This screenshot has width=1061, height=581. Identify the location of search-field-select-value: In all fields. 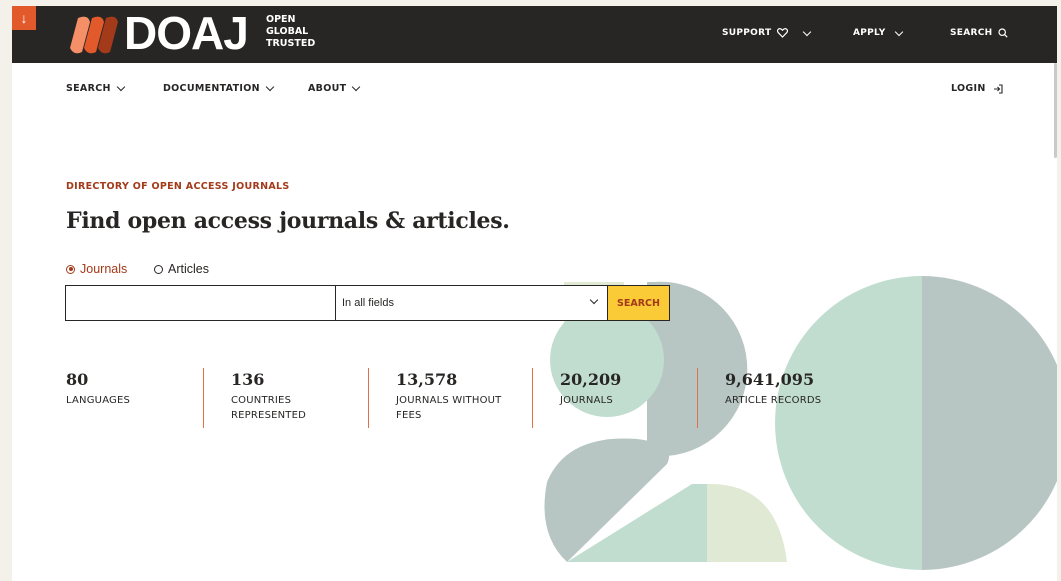
(368, 303).